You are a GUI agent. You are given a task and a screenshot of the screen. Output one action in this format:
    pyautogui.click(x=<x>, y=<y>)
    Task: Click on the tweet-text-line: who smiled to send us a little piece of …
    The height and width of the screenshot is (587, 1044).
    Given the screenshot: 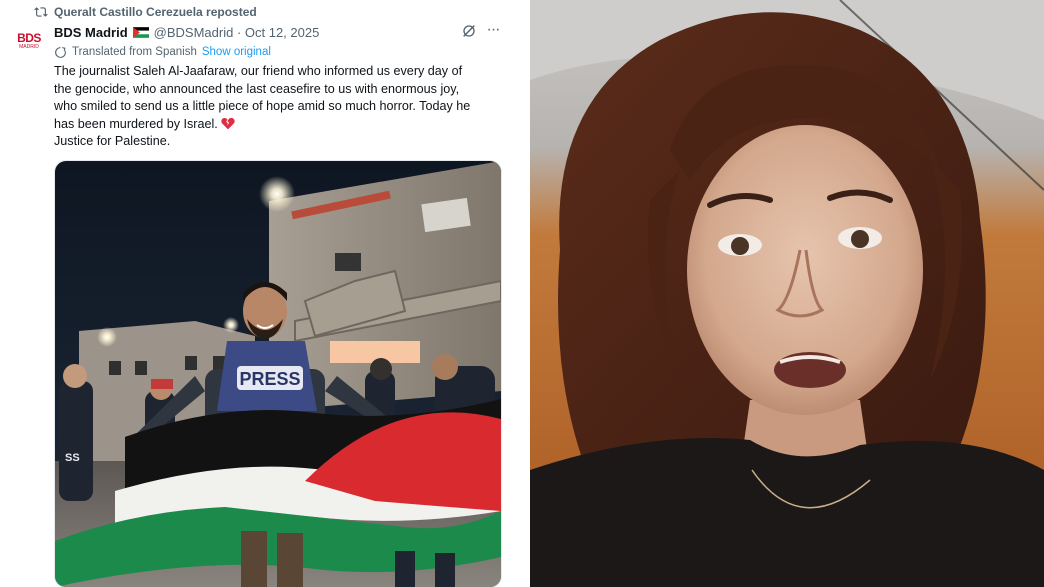 What is the action you would take?
    pyautogui.click(x=262, y=106)
    